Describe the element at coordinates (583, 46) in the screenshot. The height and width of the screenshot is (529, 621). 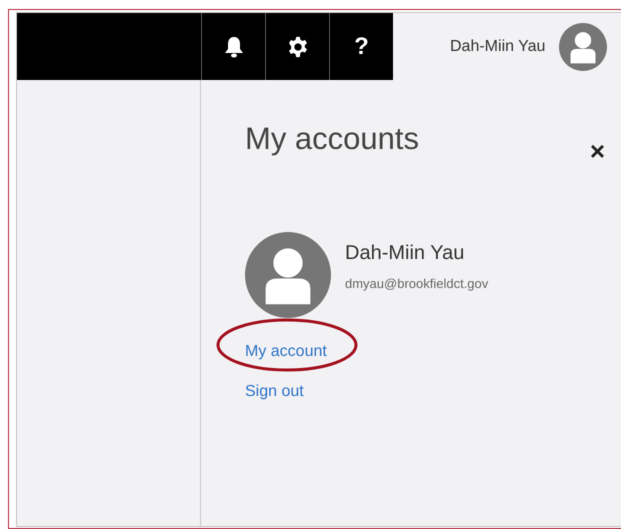
I see `user-avatar` at that location.